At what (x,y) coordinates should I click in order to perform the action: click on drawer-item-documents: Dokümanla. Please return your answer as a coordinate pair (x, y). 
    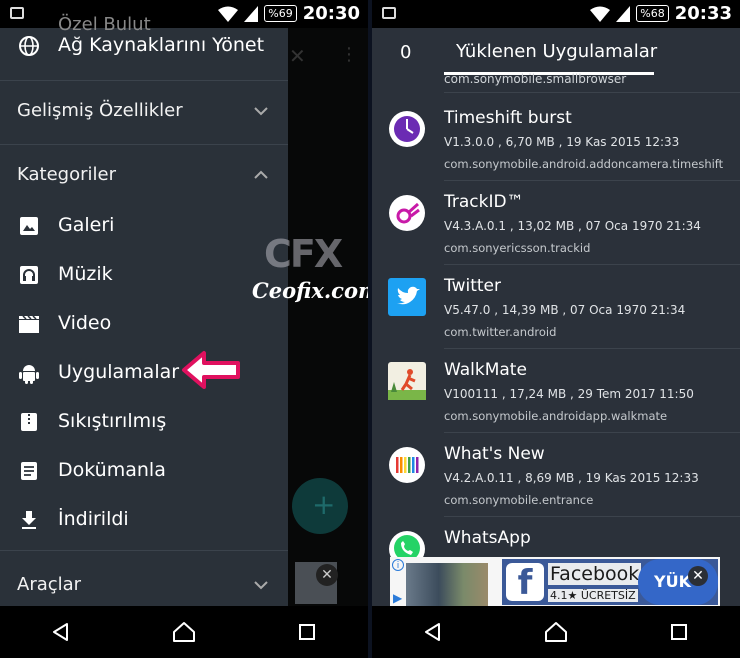
    Looking at the image, I should click on (144, 471).